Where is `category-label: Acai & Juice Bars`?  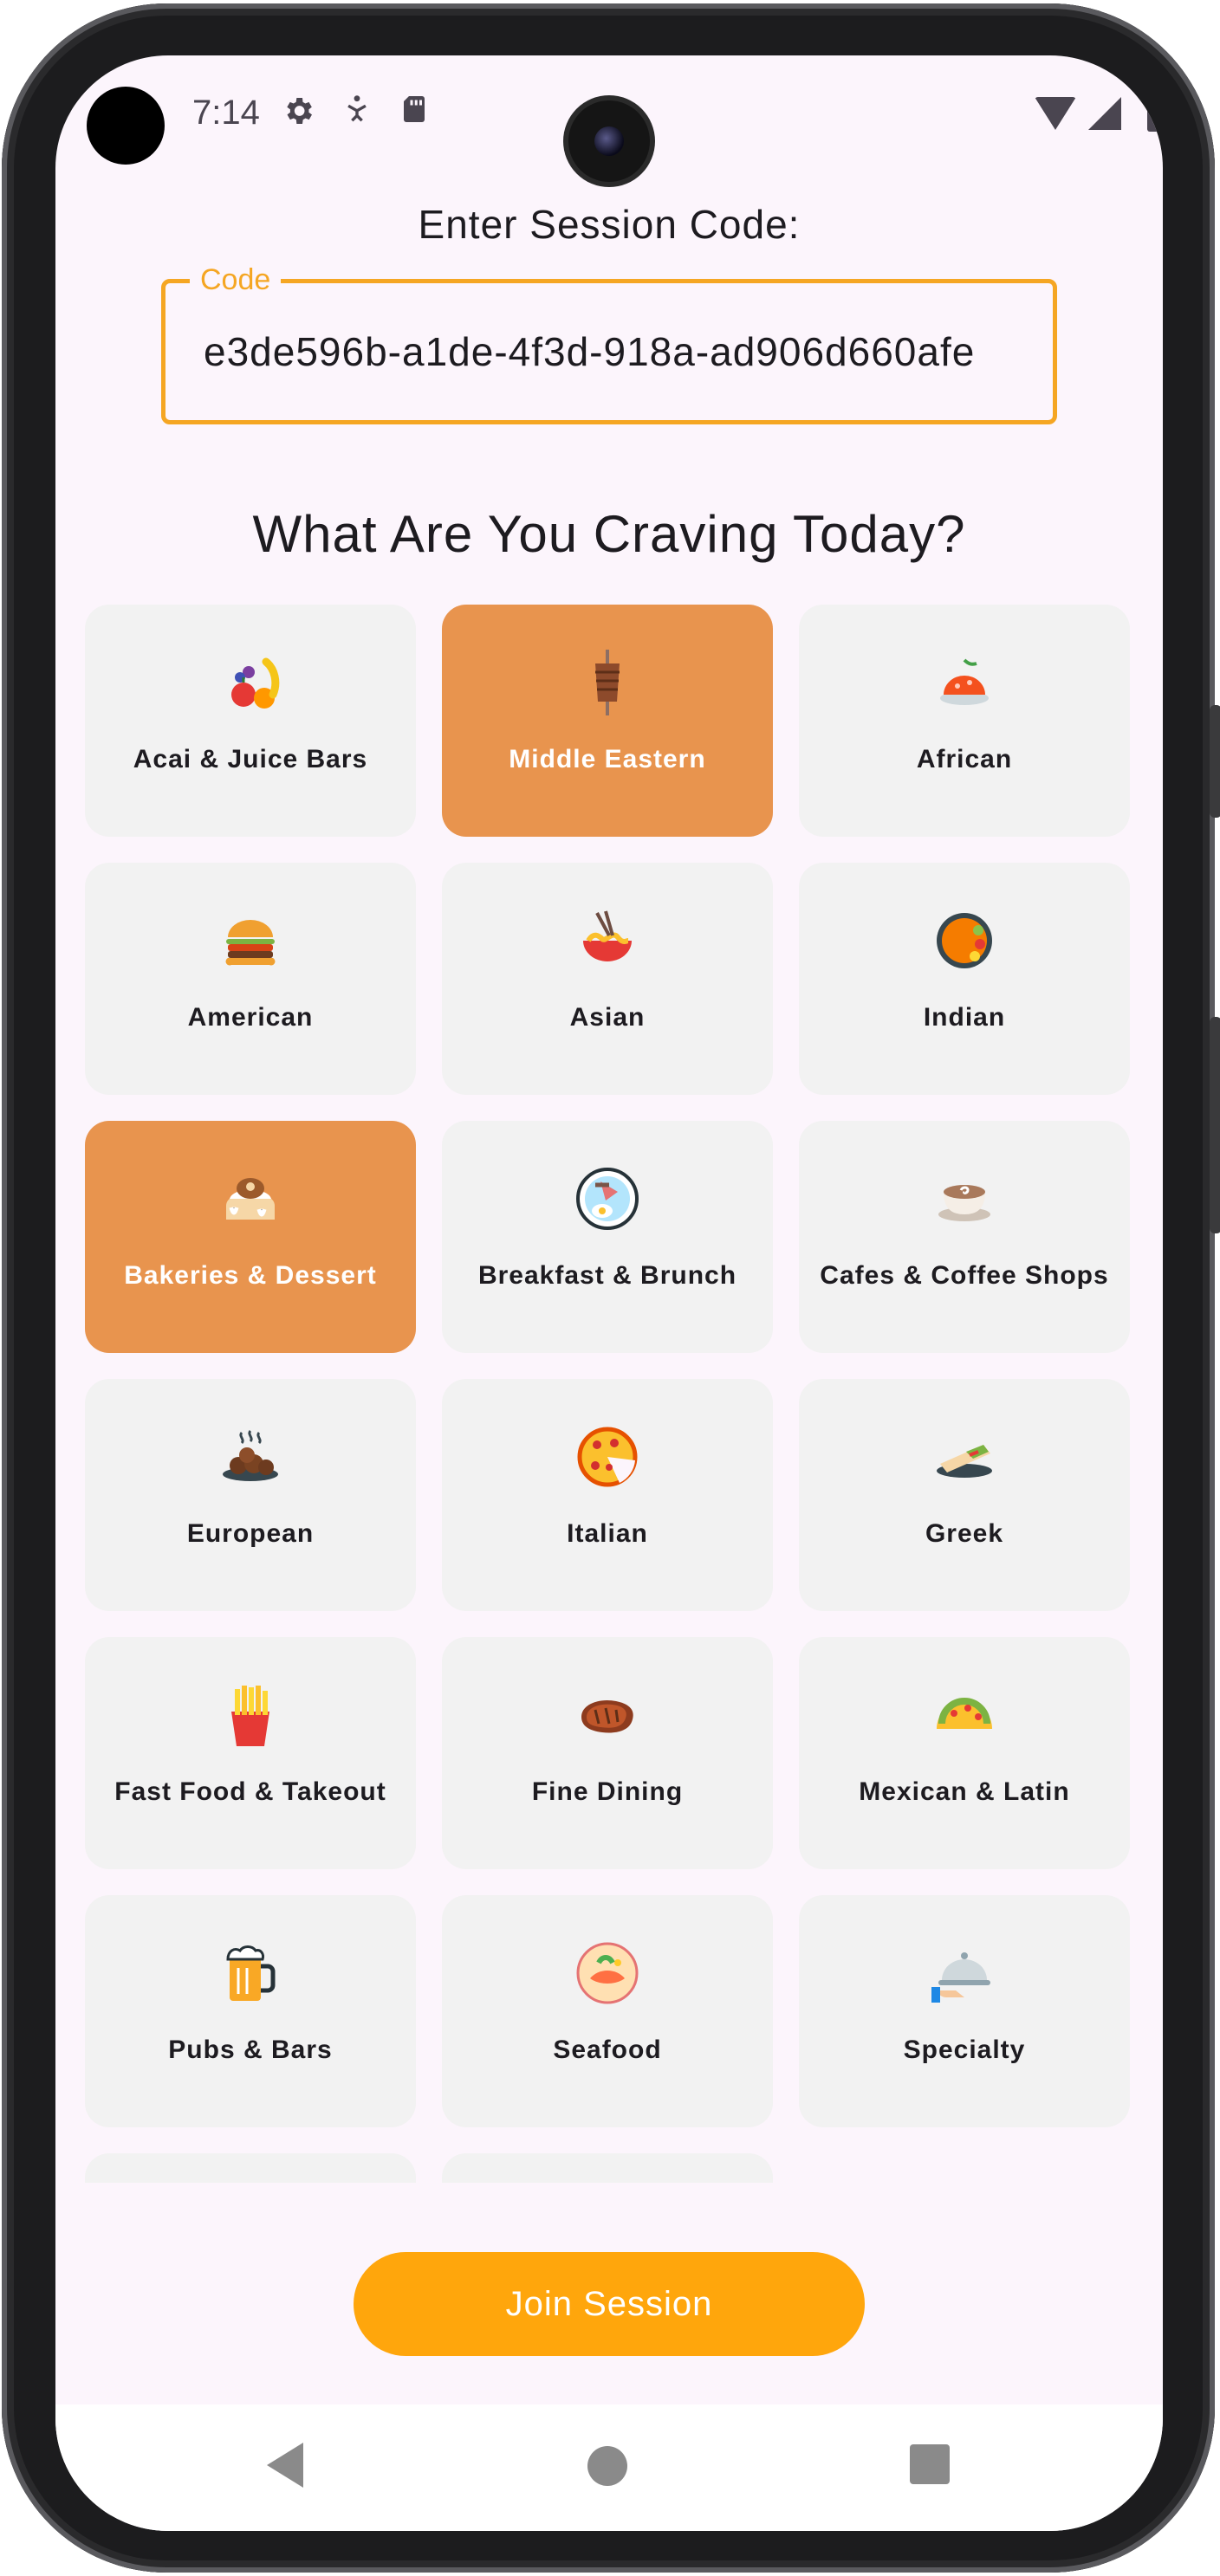
category-label: Acai & Juice Bars is located at coordinates (250, 759).